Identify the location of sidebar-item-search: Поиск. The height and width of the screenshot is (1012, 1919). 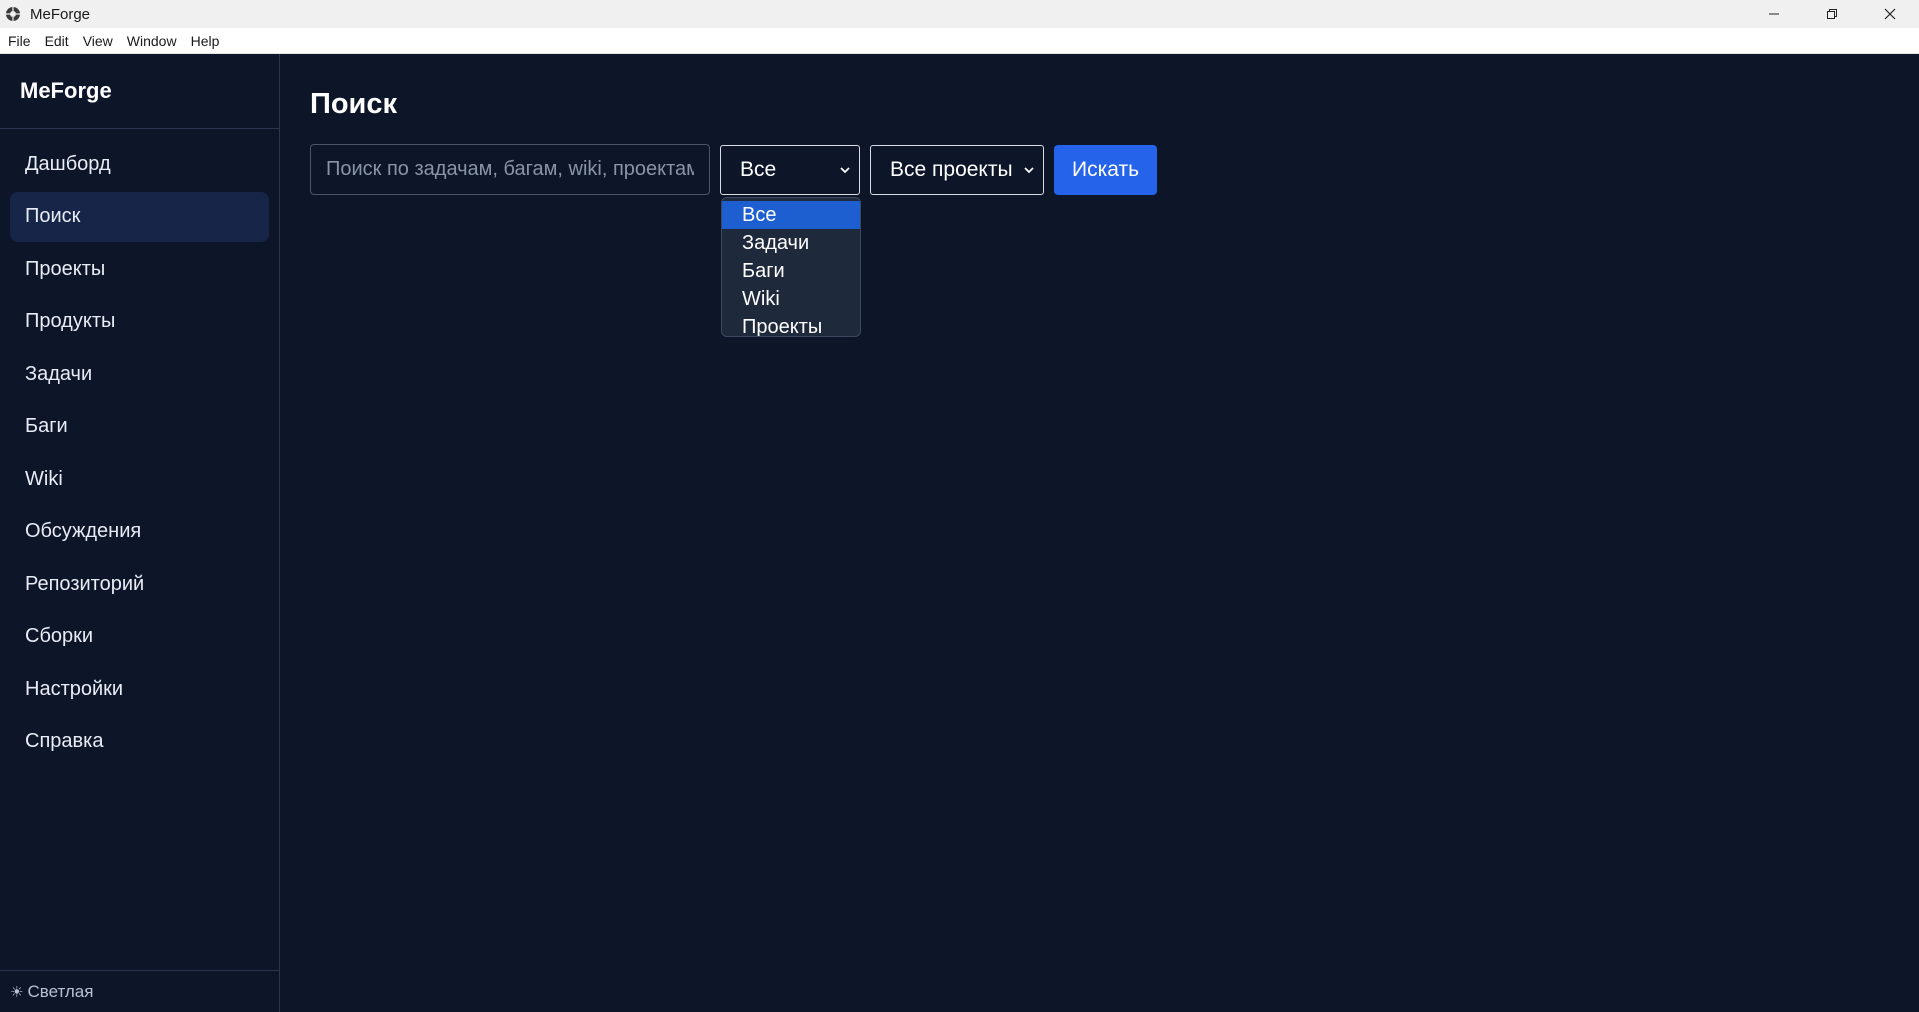
(139, 216).